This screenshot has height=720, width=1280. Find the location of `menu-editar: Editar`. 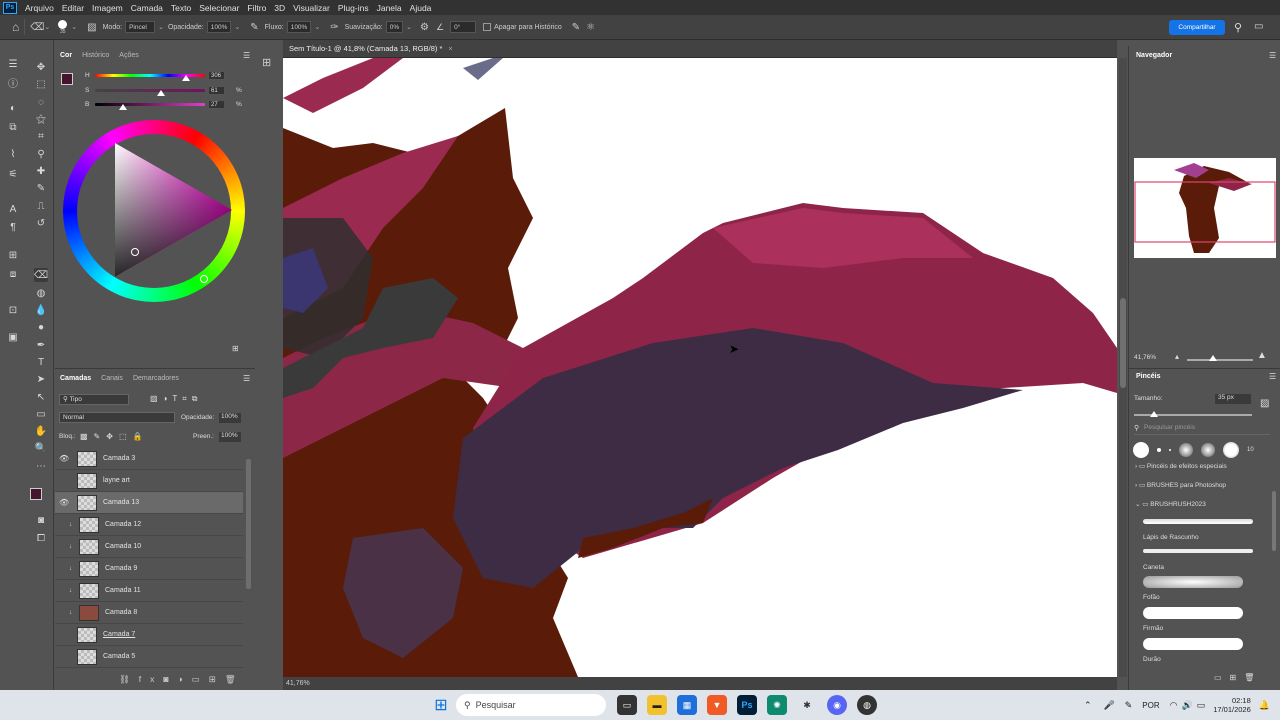

menu-editar: Editar is located at coordinates (73, 8).